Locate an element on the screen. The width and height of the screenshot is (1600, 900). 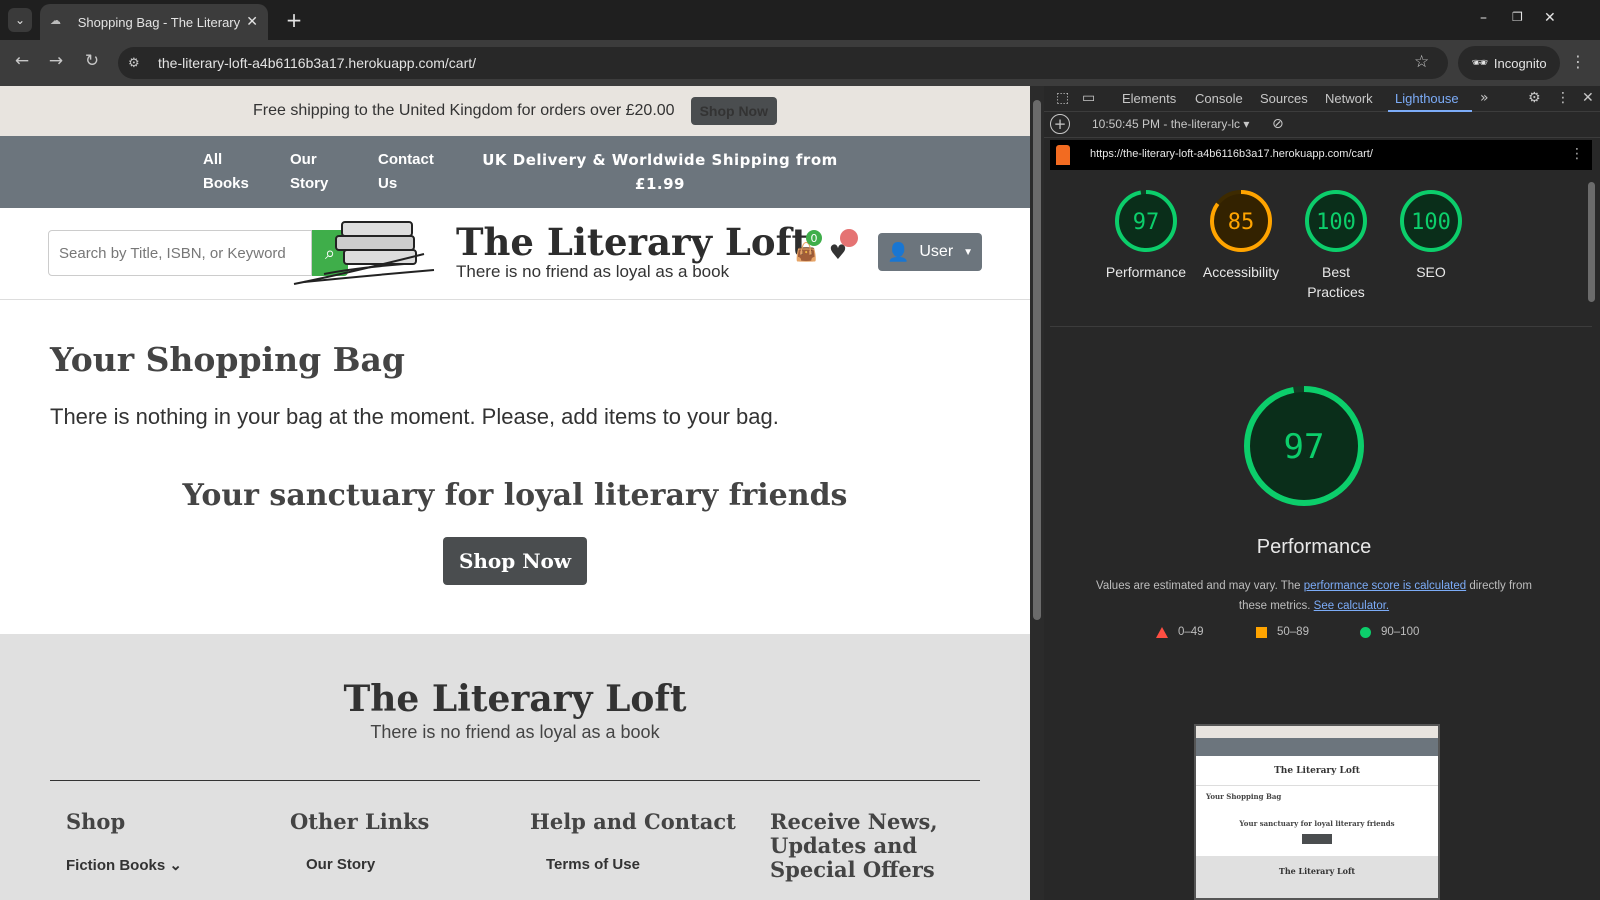
average-square-icon is located at coordinates (1261, 632).